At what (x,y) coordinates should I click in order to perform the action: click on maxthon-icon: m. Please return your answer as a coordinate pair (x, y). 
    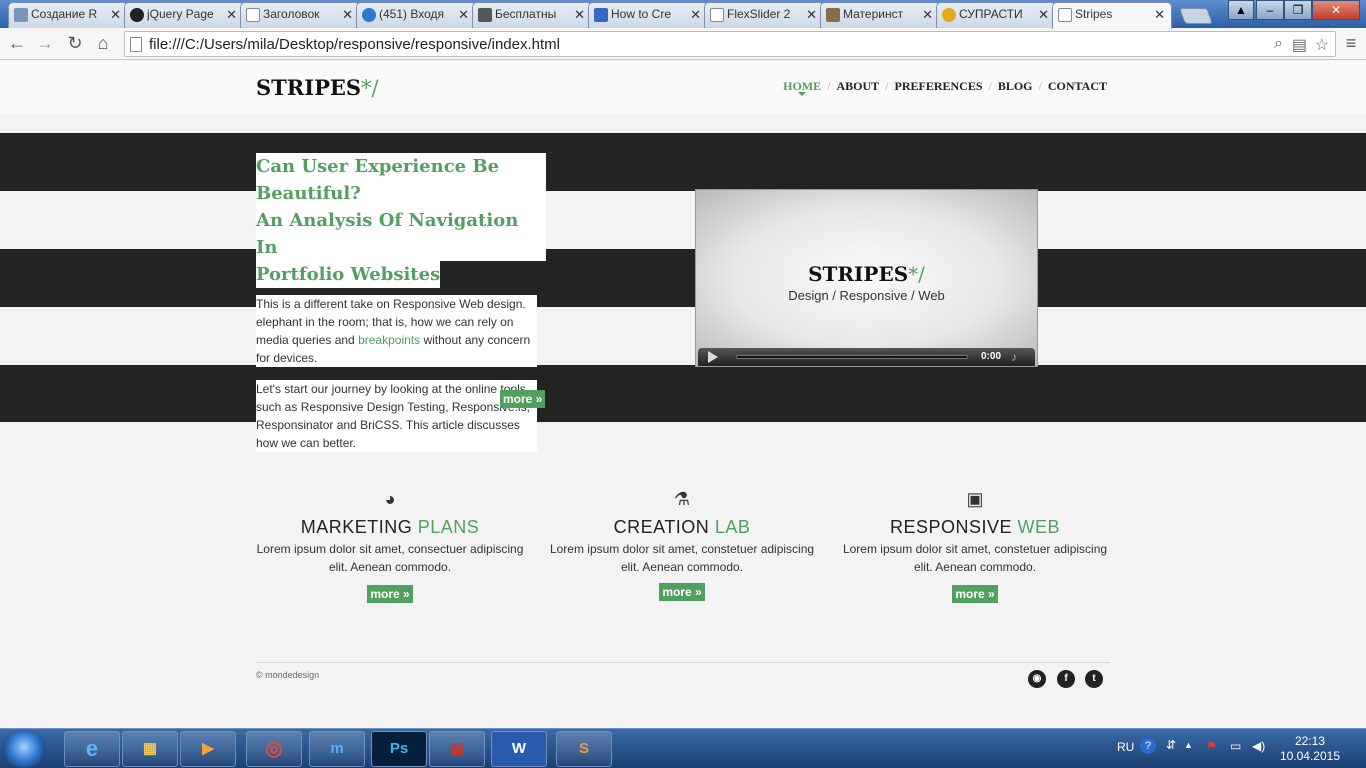
    Looking at the image, I should click on (337, 749).